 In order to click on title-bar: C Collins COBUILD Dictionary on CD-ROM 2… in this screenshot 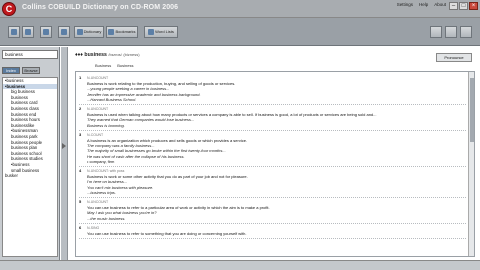, I will do `click(240, 9)`.